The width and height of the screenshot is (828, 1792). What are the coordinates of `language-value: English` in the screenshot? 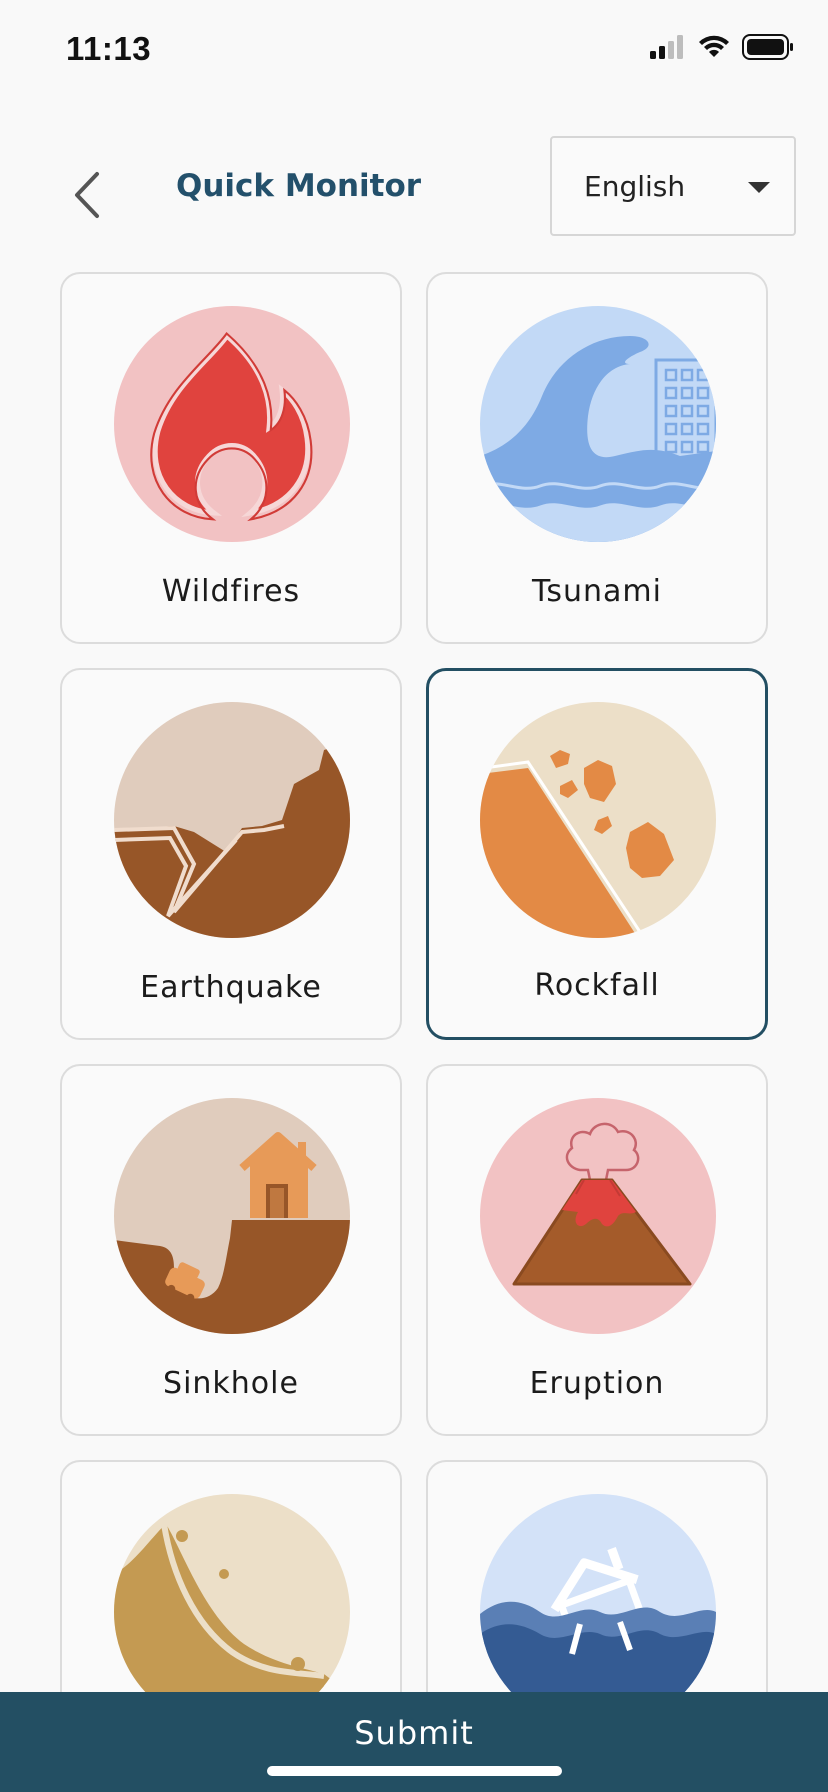 It's located at (635, 186).